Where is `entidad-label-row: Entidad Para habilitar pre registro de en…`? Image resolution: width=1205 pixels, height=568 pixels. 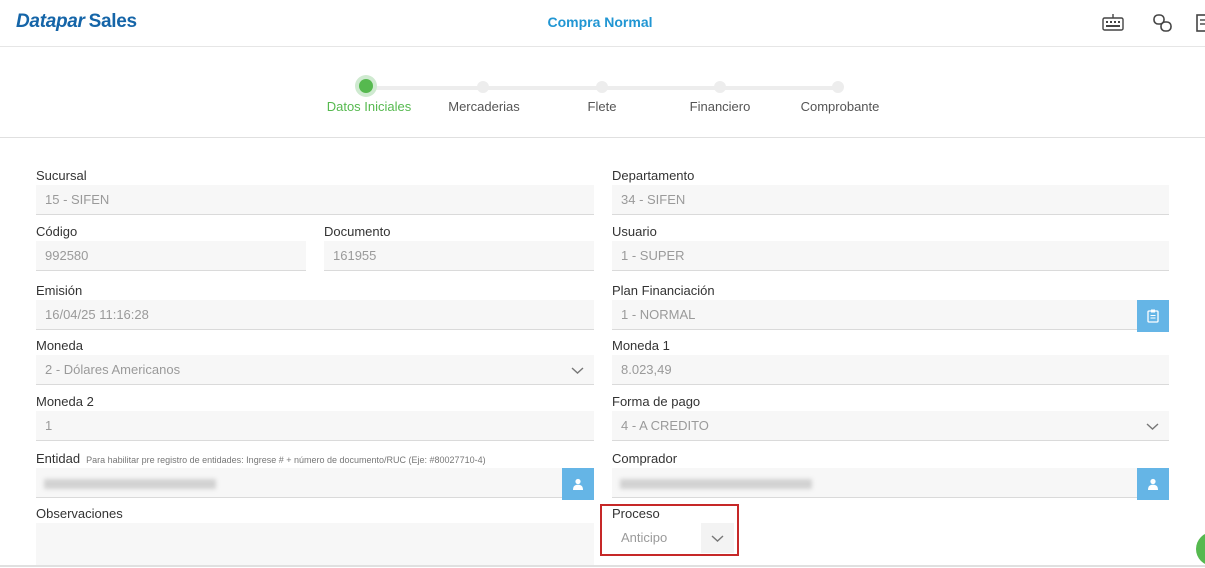 entidad-label-row: Entidad Para habilitar pre registro de en… is located at coordinates (315, 459).